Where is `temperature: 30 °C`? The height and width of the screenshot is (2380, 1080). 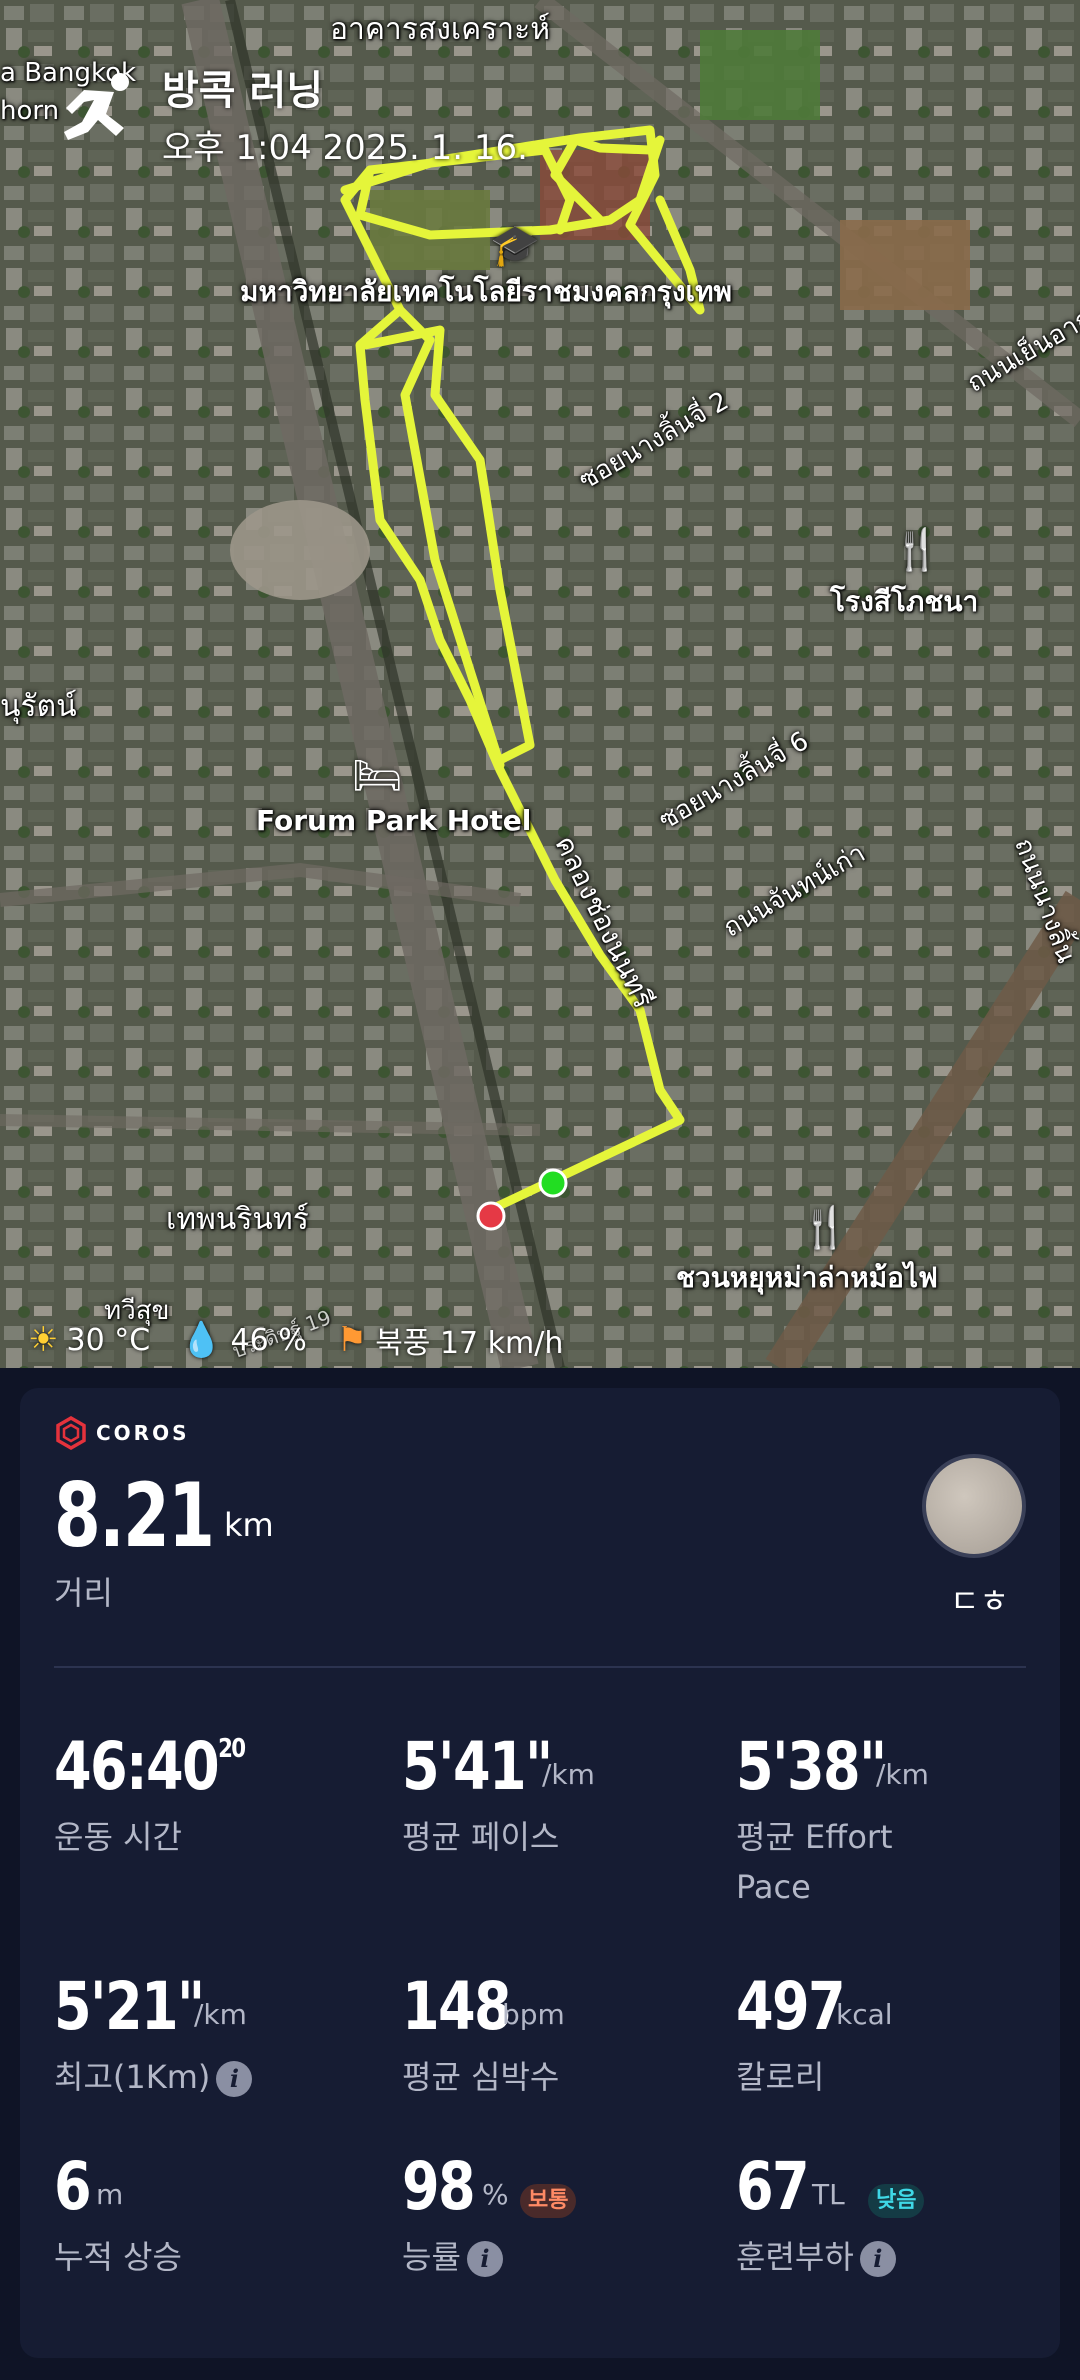
temperature: 30 °C is located at coordinates (108, 1340).